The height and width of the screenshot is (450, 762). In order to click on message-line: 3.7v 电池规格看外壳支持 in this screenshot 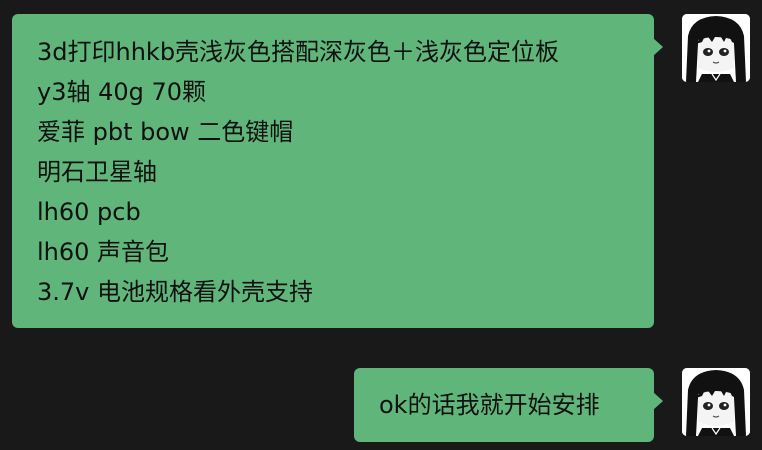, I will do `click(175, 292)`.